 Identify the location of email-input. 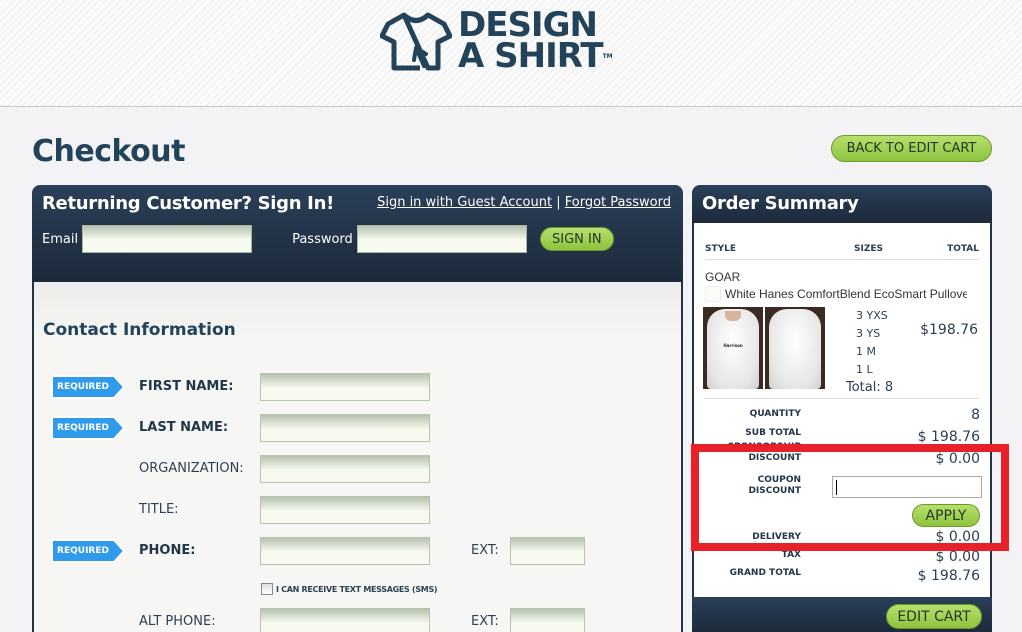
(167, 239).